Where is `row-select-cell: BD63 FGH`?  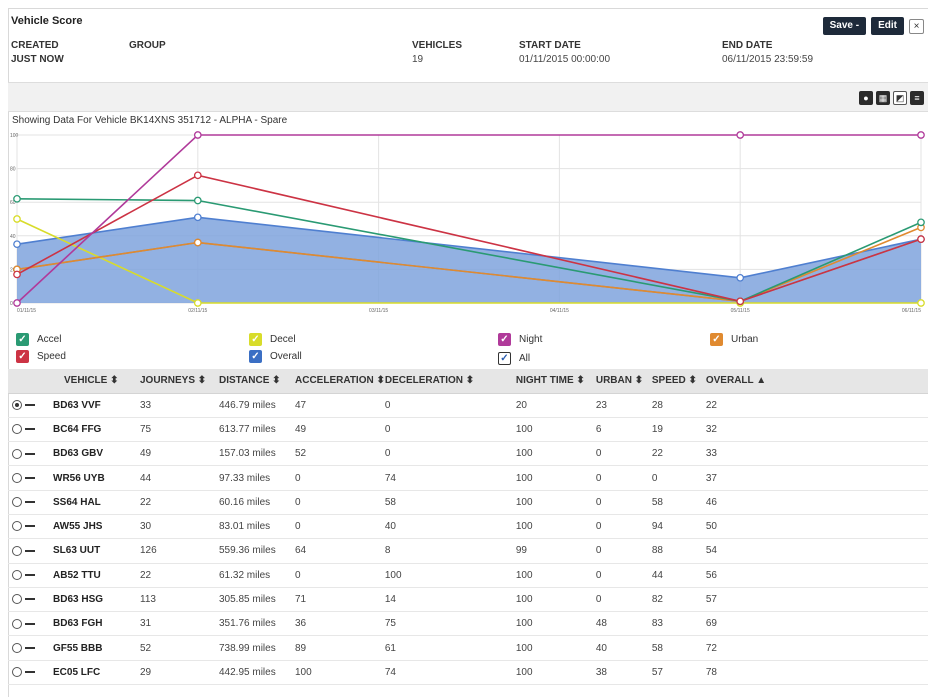
row-select-cell: BD63 FGH is located at coordinates (74, 624).